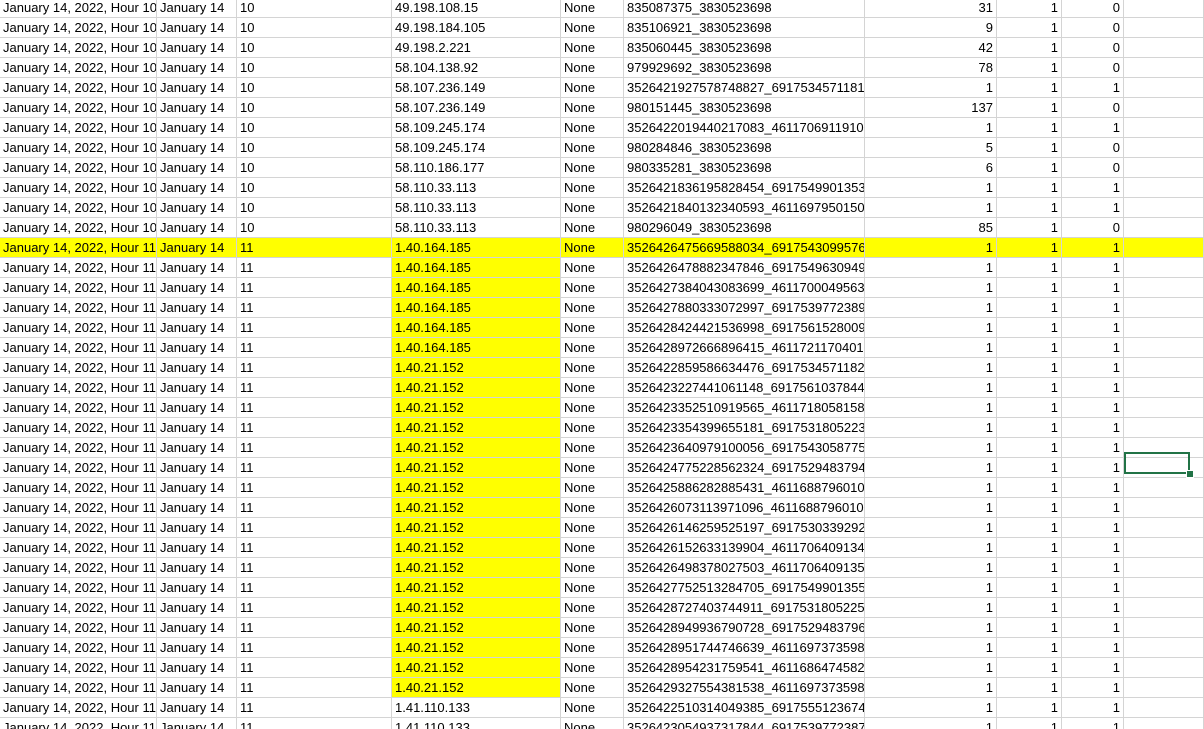 The width and height of the screenshot is (1204, 729). Describe the element at coordinates (744, 368) in the screenshot. I see `cell-id: 3526422859586634476_69175345711823` at that location.